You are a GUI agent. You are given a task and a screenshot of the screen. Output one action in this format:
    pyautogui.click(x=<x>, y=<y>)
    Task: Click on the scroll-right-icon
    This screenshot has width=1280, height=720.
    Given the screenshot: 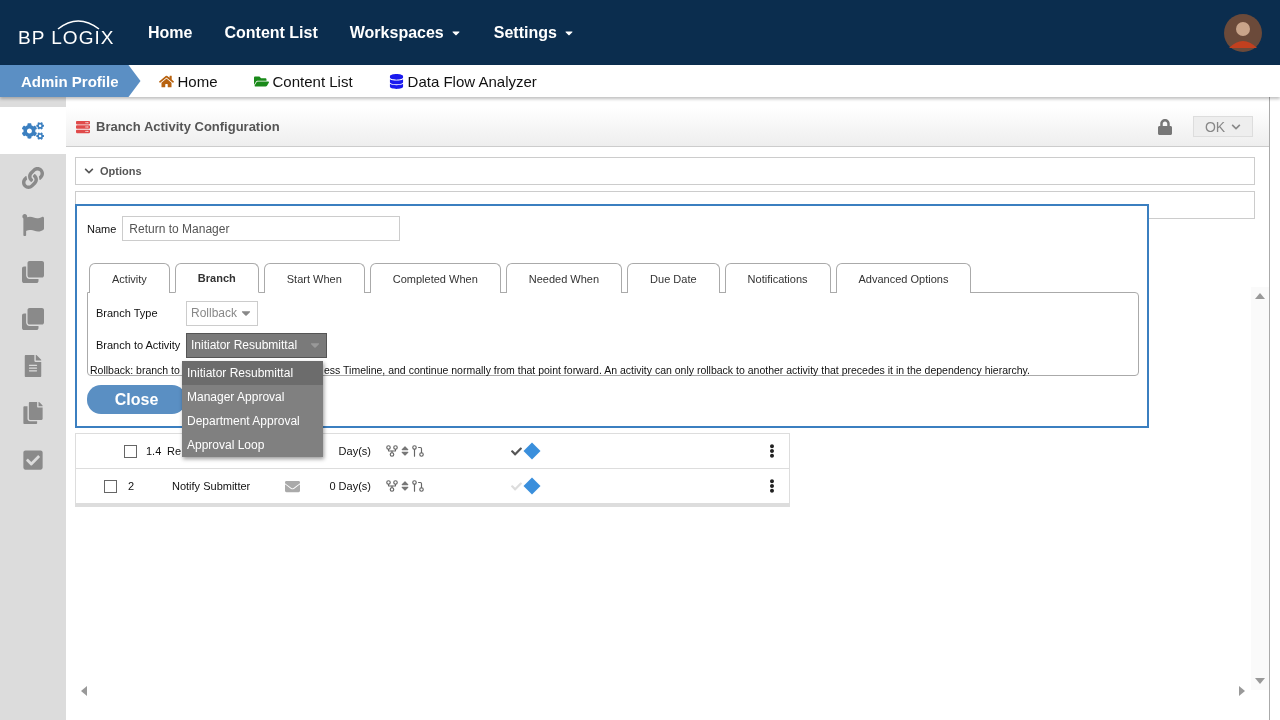 What is the action you would take?
    pyautogui.click(x=1242, y=691)
    